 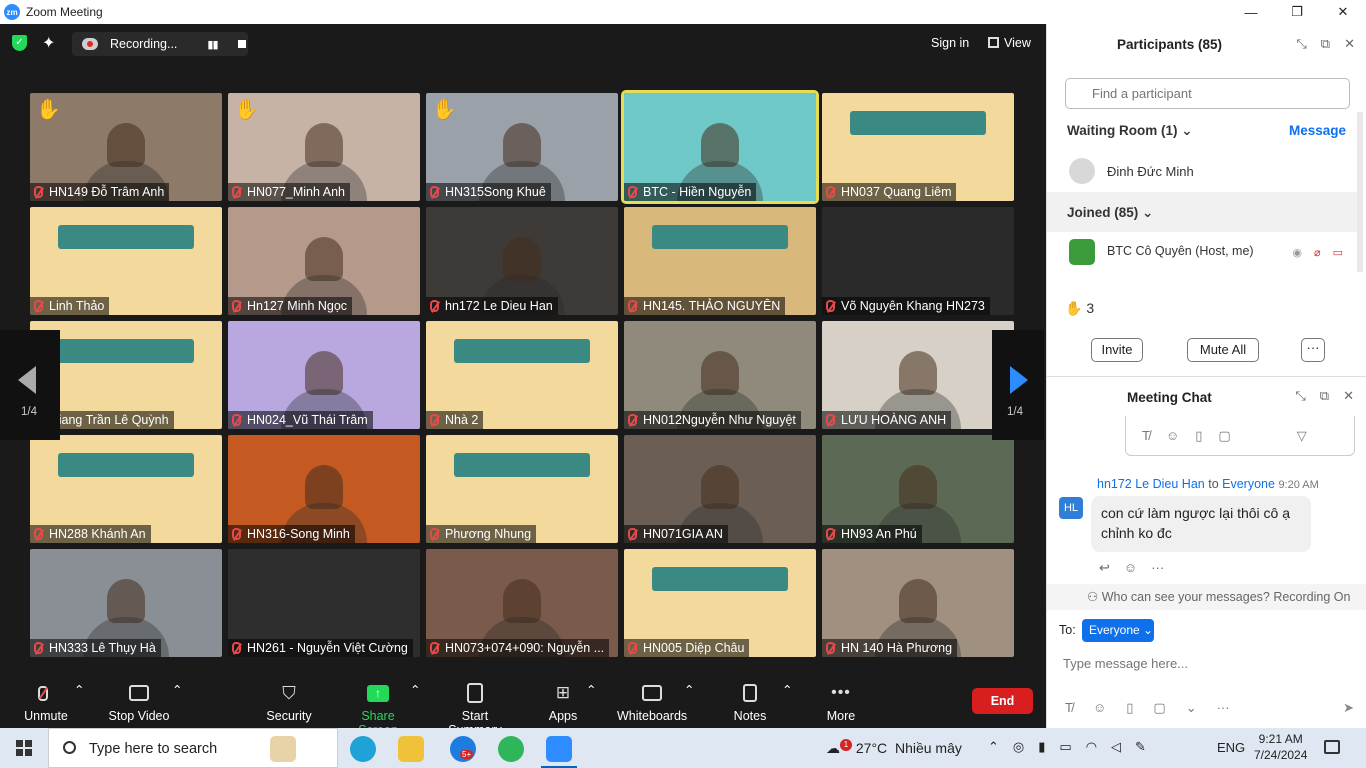 I want to click on participant-video-tile: ✋ HN315Song Khuê, so click(x=522, y=147).